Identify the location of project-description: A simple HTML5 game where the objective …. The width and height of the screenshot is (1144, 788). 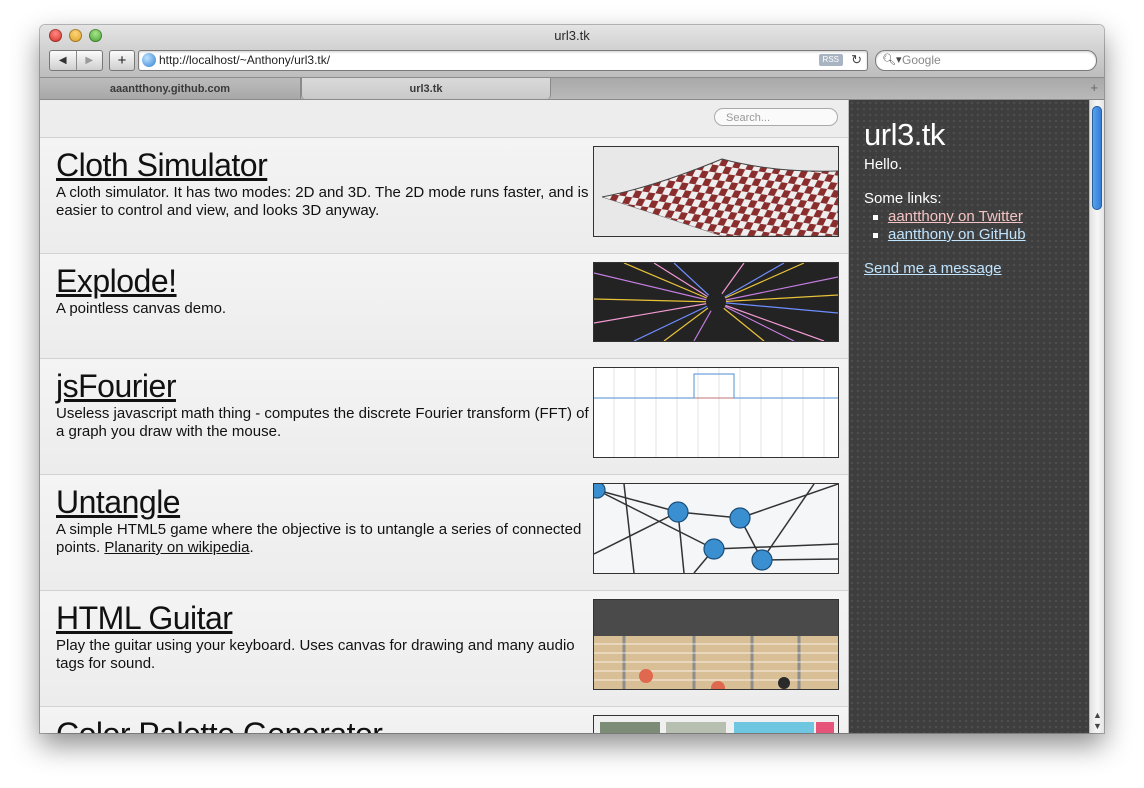
(326, 539).